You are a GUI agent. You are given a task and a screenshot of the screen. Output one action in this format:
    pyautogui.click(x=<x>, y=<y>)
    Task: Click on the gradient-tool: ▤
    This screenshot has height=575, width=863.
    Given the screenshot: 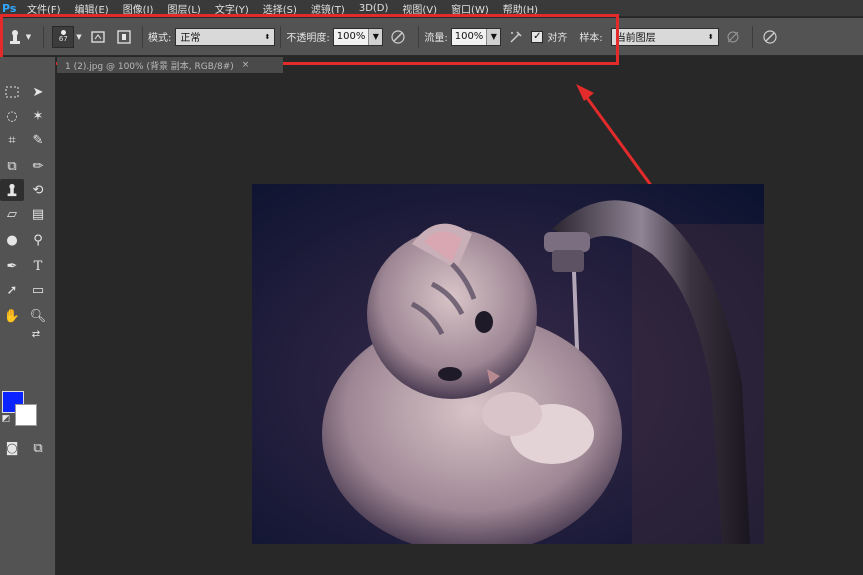 What is the action you would take?
    pyautogui.click(x=38, y=214)
    